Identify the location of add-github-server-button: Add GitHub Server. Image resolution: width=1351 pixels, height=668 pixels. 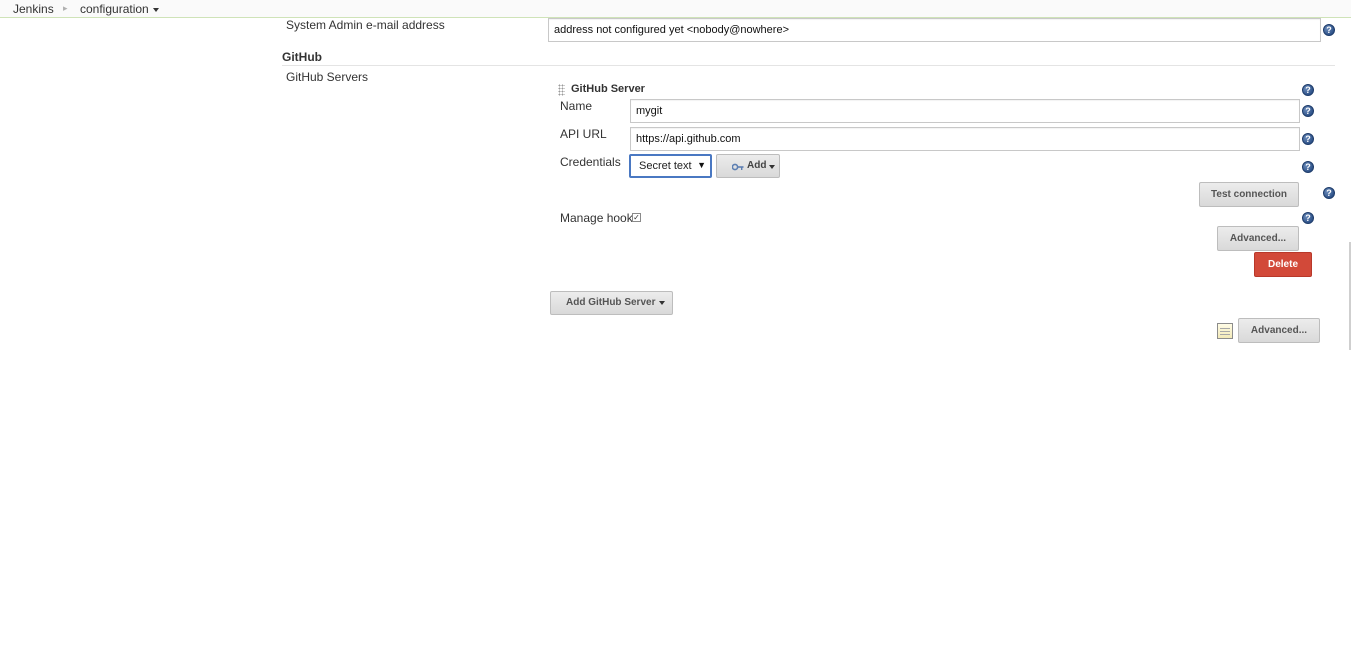
(611, 303).